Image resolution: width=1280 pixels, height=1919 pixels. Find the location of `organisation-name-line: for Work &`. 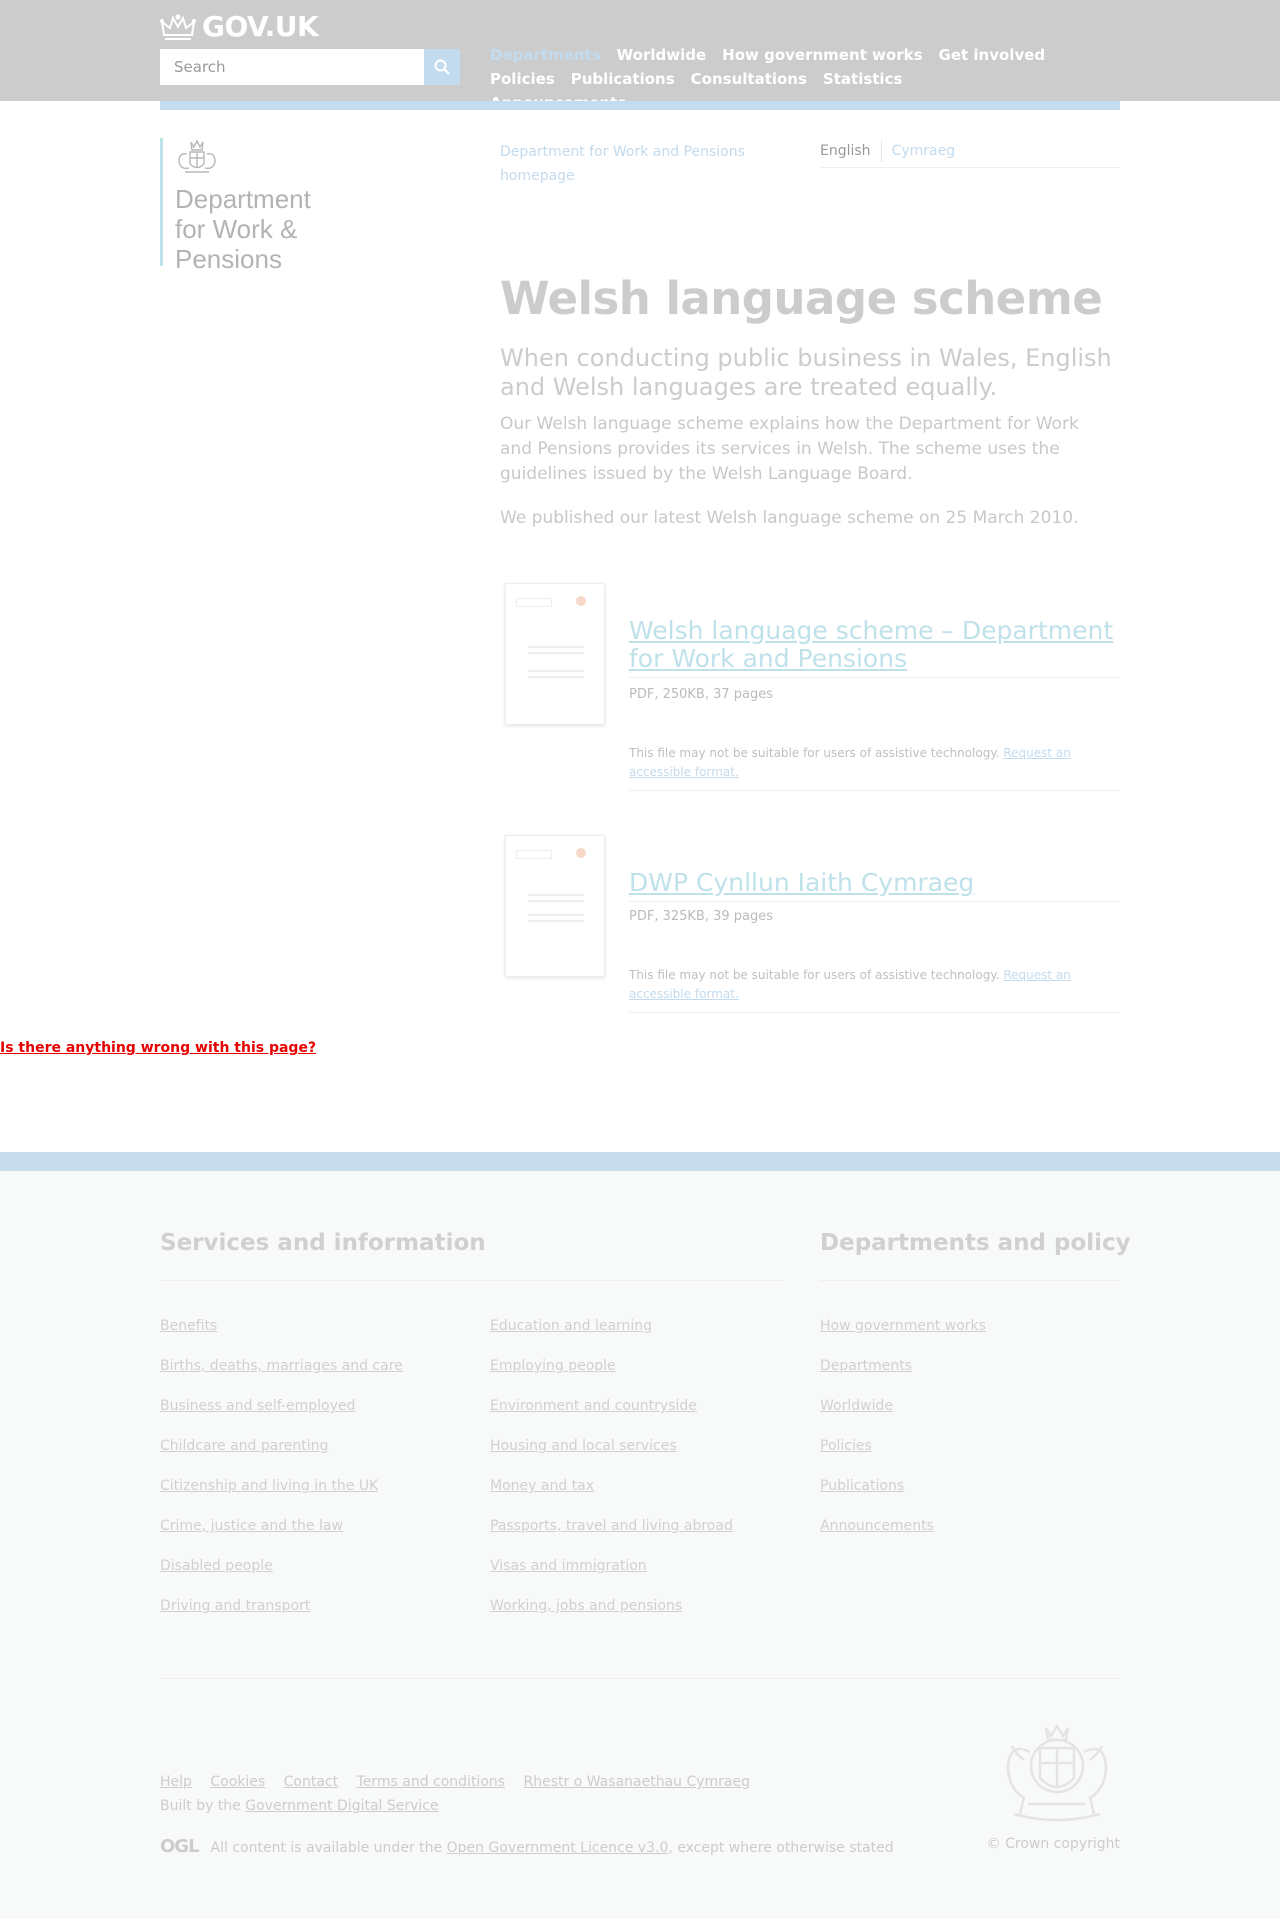

organisation-name-line: for Work & is located at coordinates (236, 229).